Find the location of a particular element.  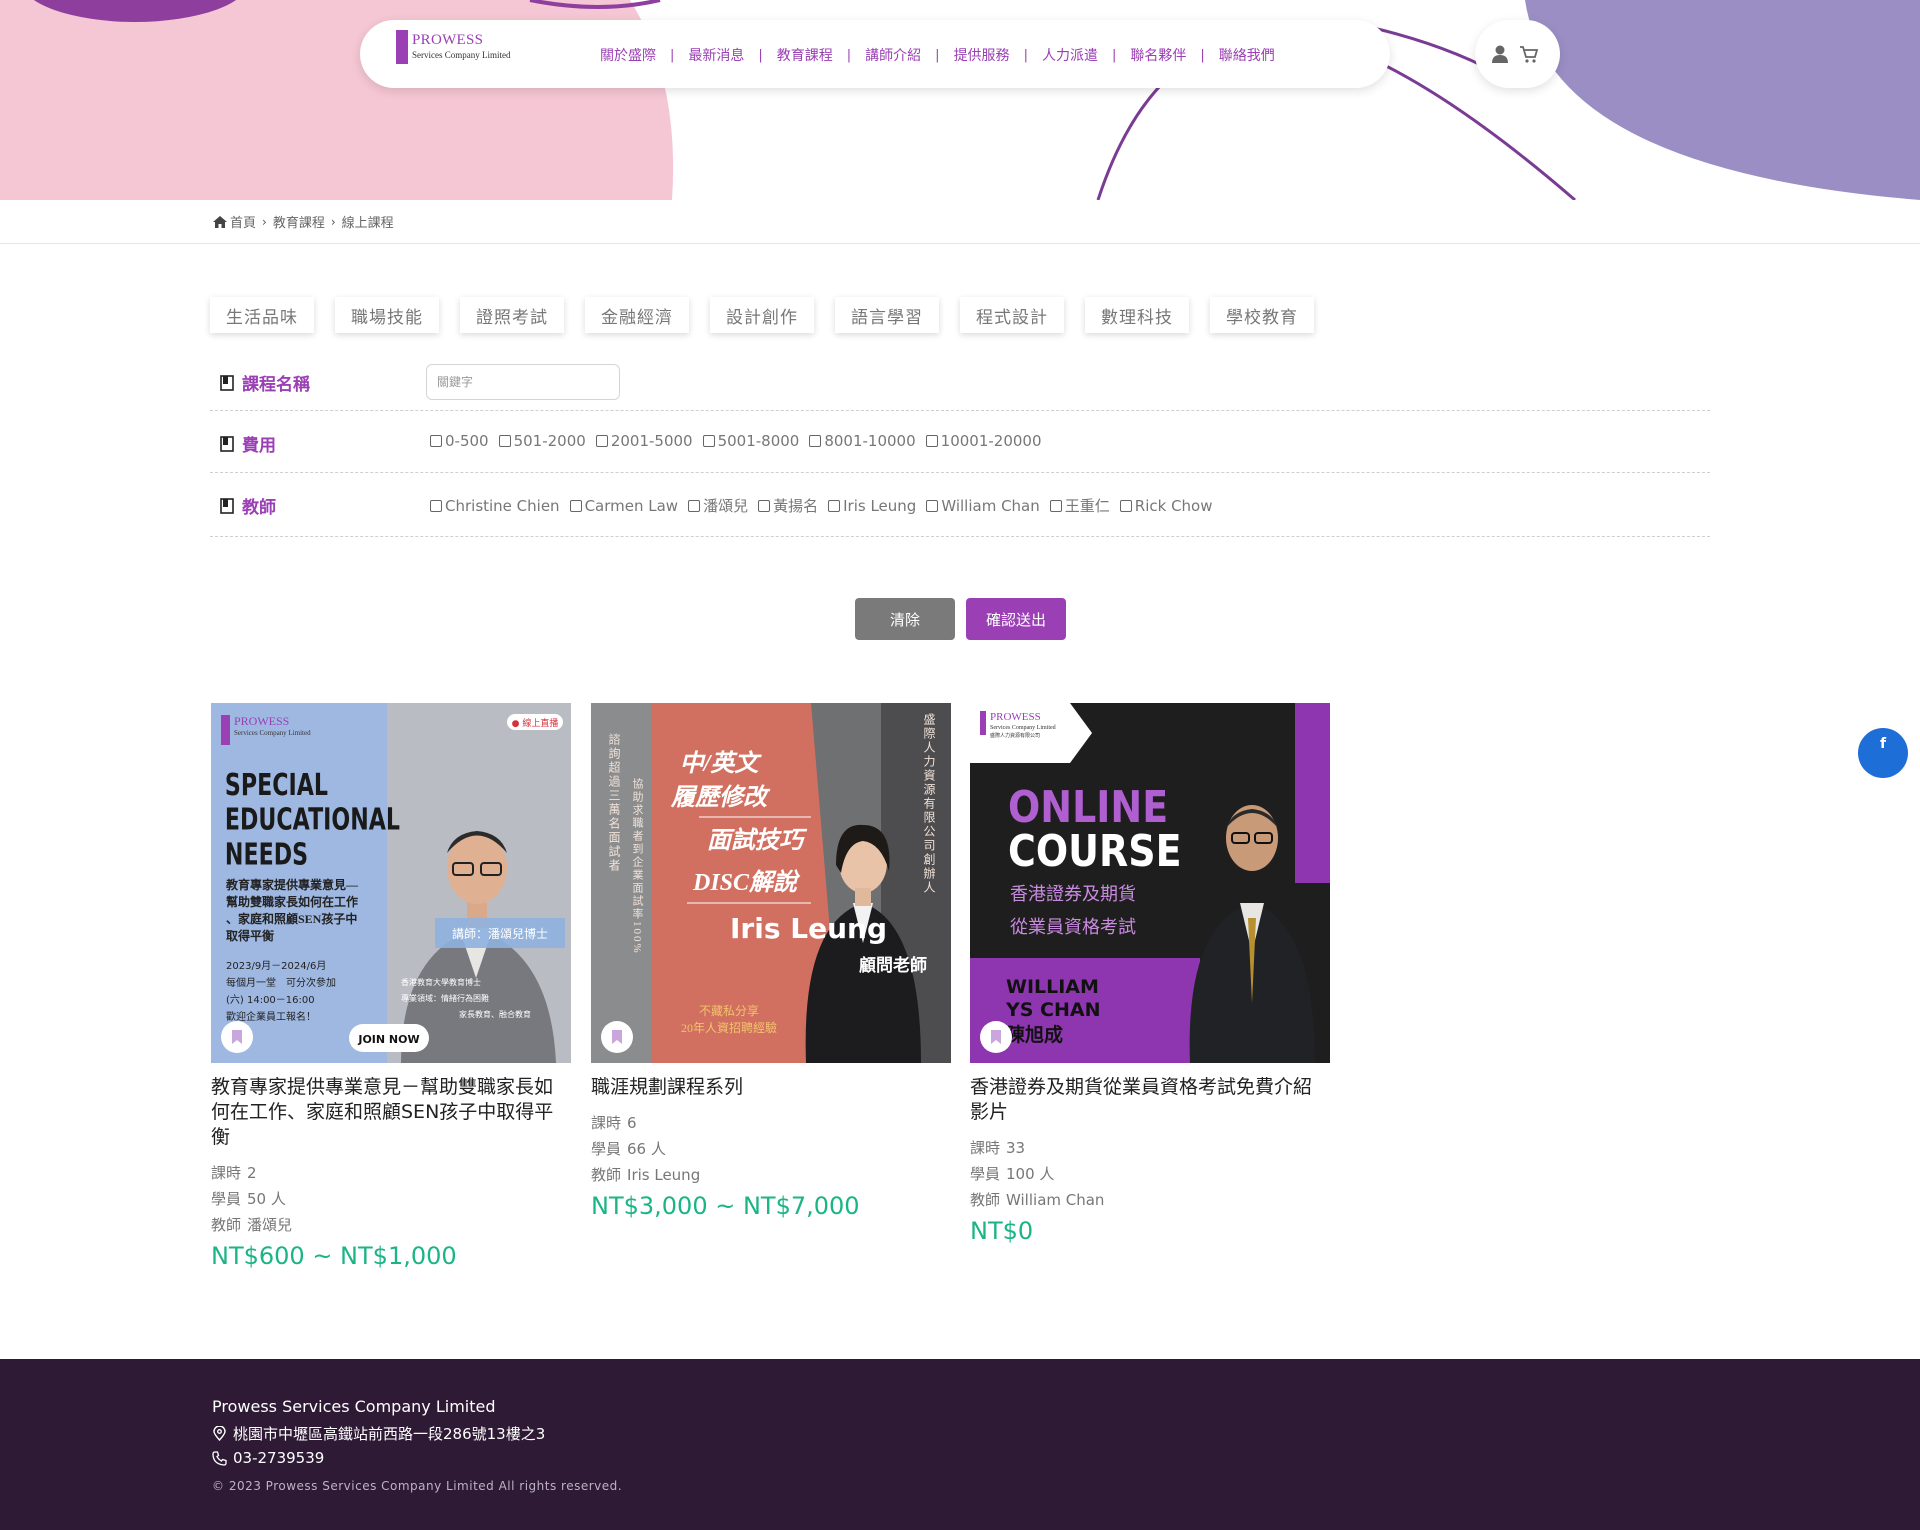

category-tab-programming: 程式設計 is located at coordinates (1012, 315).